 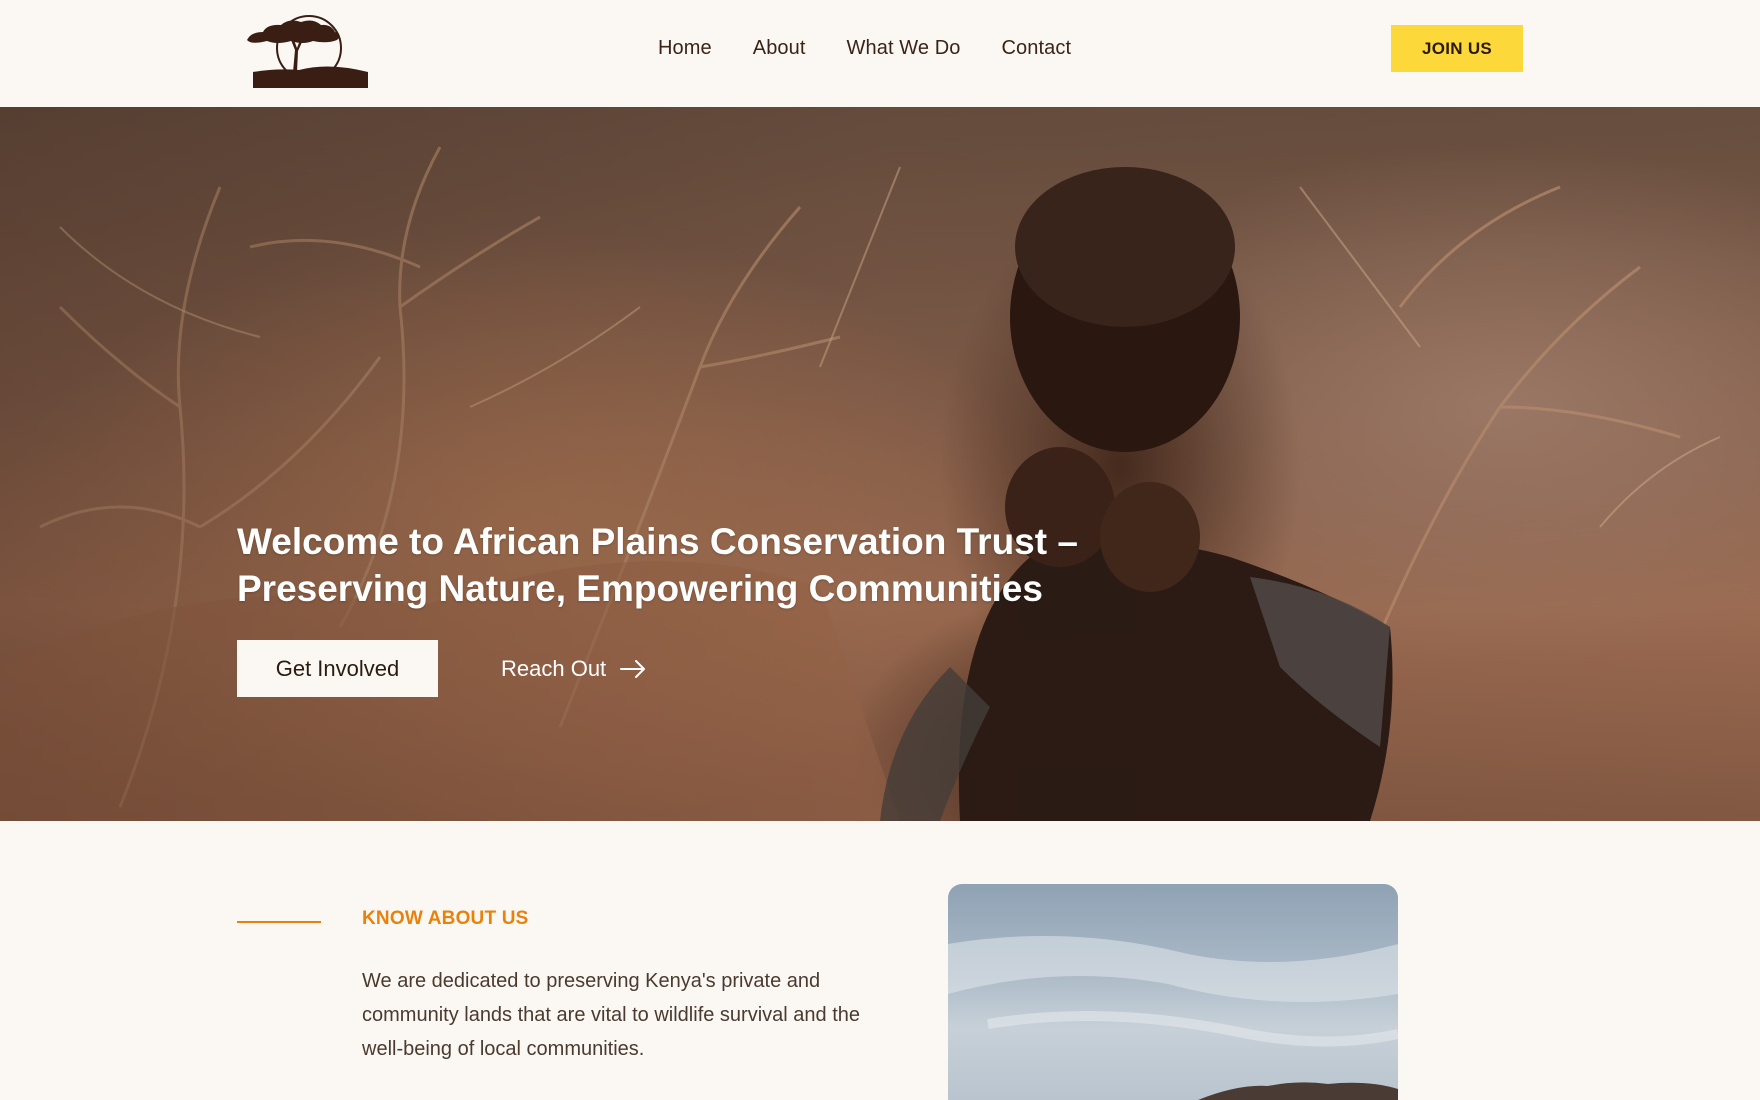 I want to click on site-header: Home About What We Do Contact JOIN US, so click(x=880, y=53).